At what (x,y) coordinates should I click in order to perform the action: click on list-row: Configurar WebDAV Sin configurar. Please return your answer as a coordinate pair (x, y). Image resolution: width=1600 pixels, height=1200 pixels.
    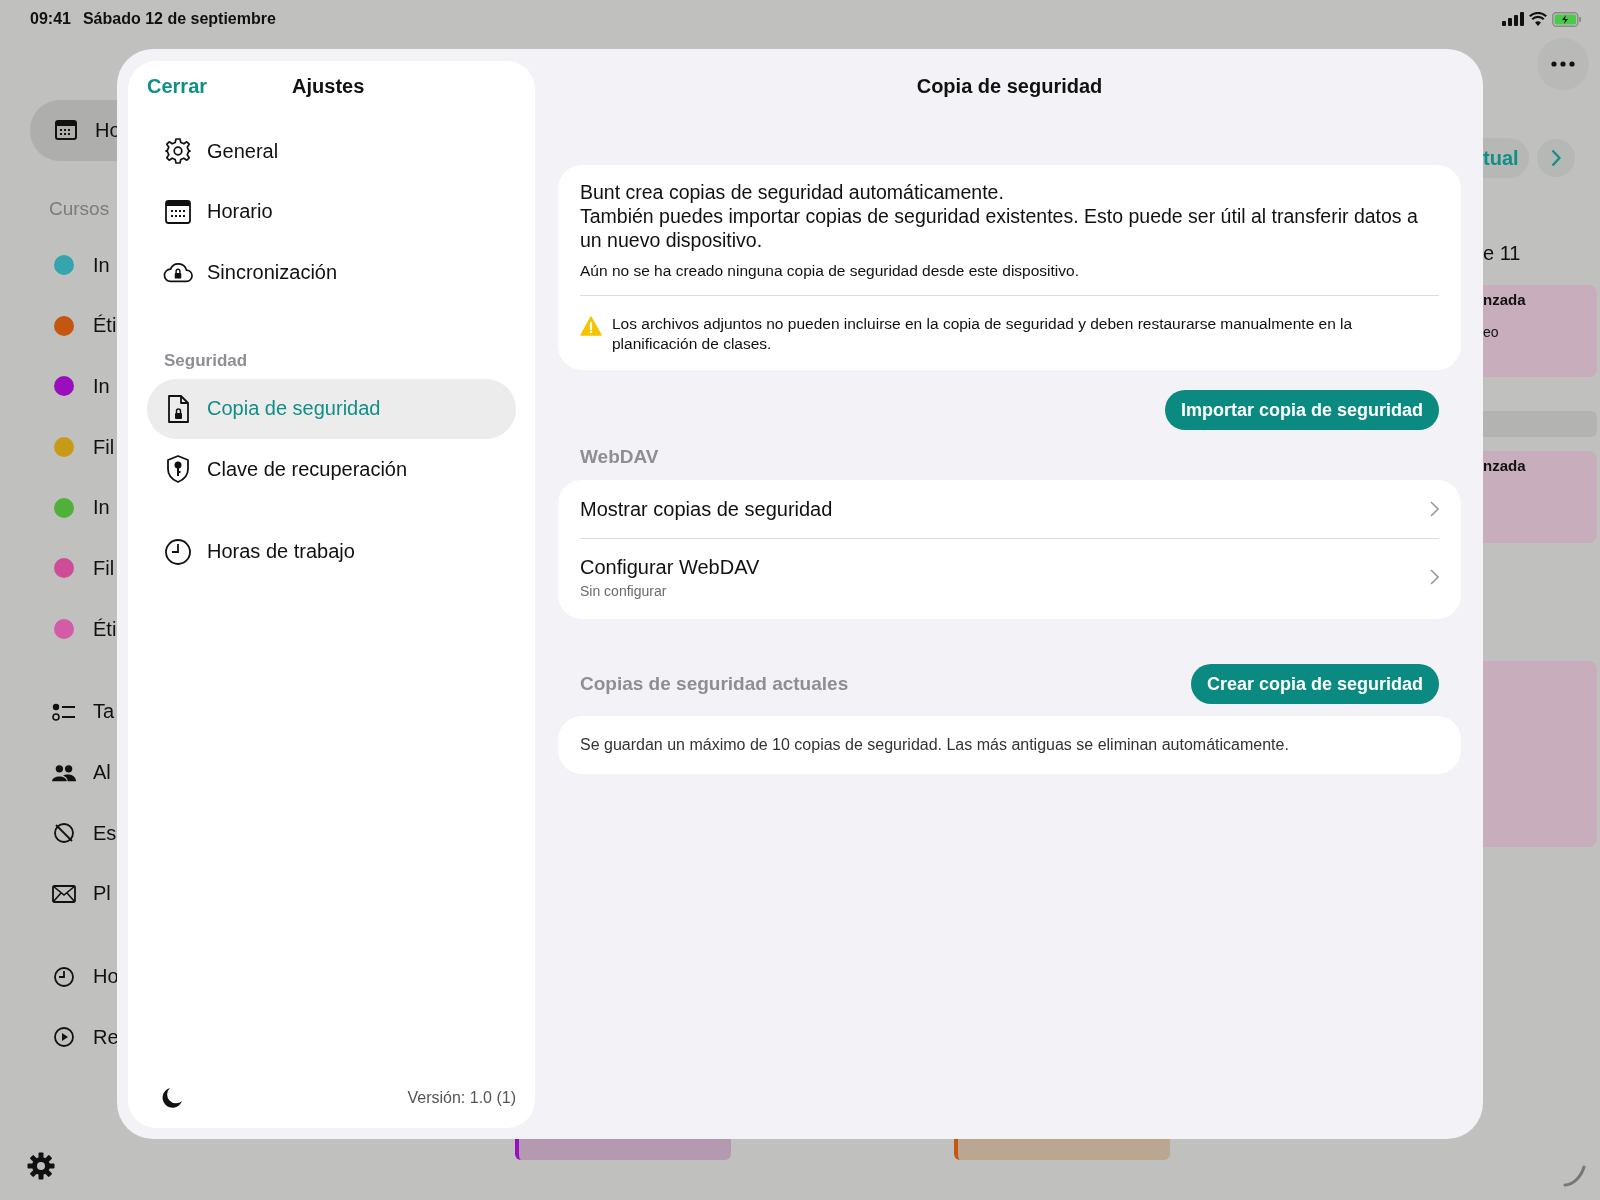
    Looking at the image, I should click on (1009, 578).